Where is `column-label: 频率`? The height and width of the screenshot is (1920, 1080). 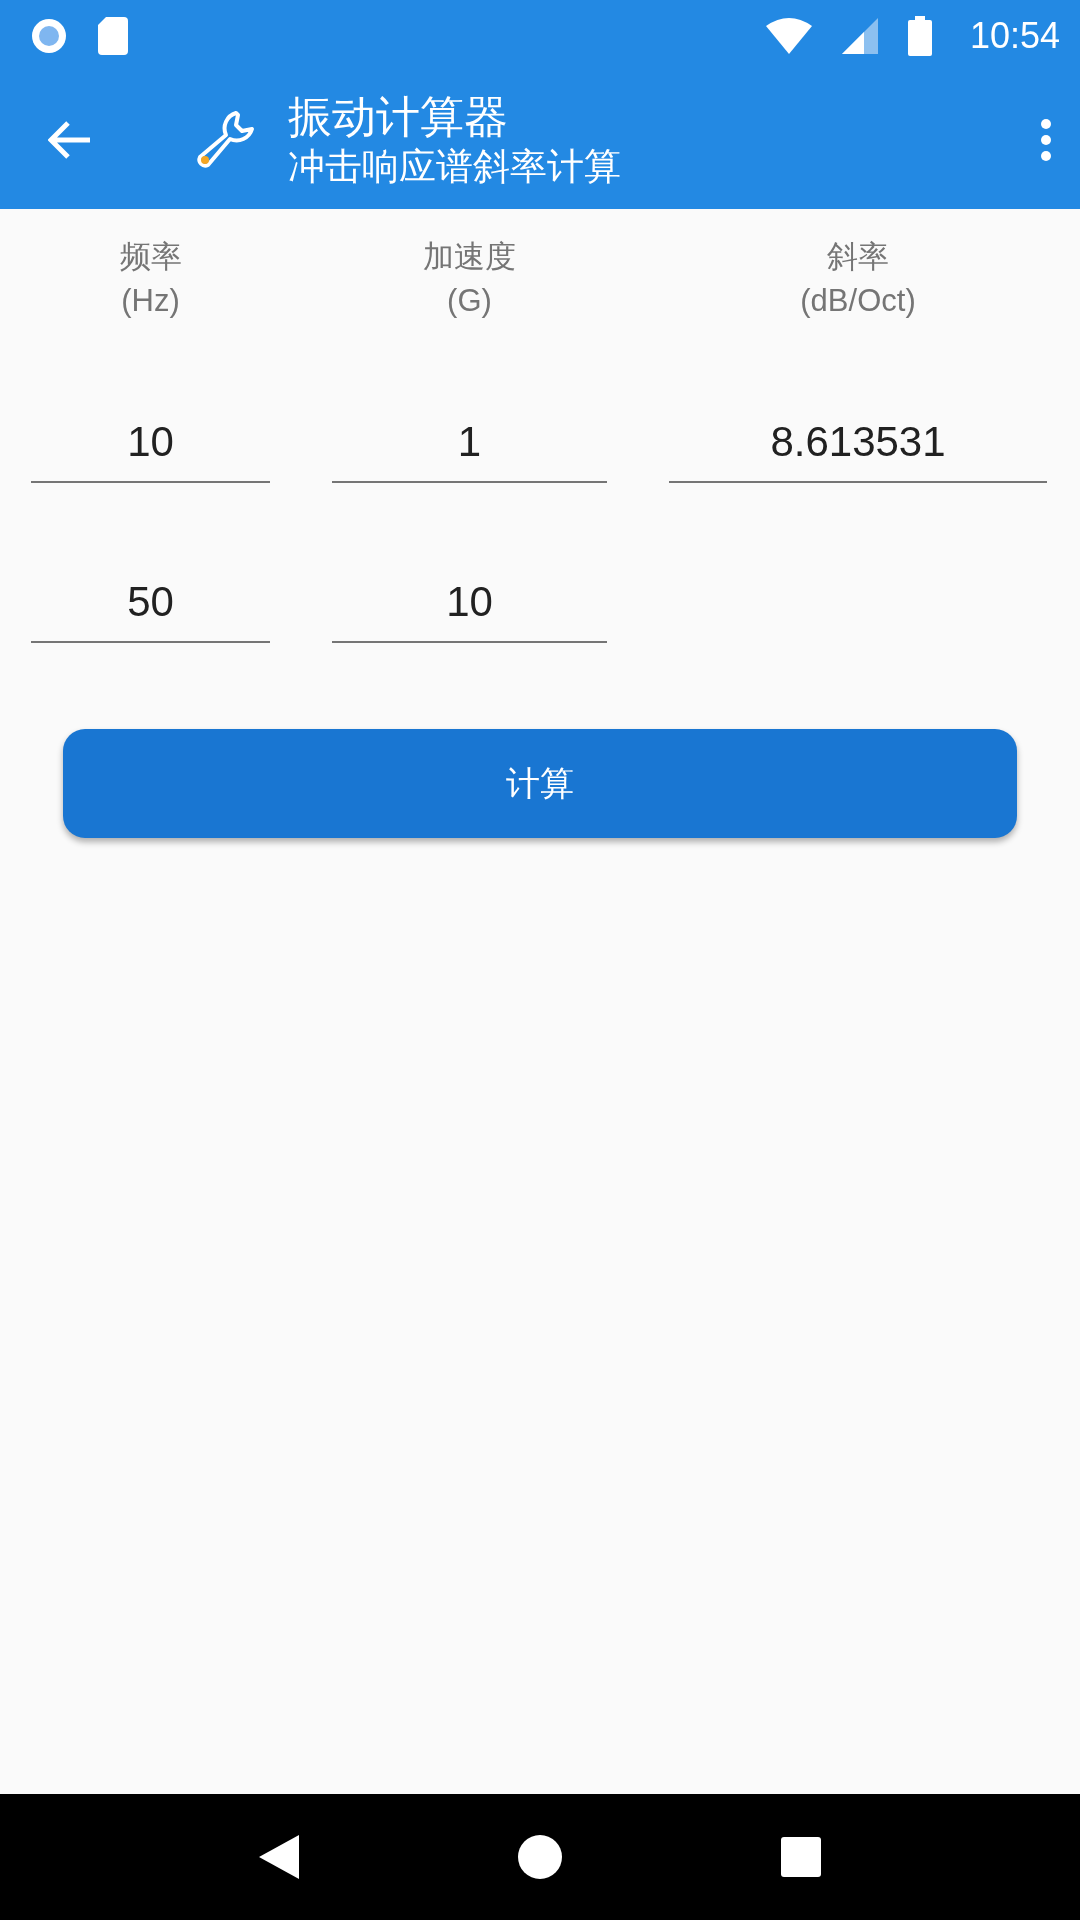 column-label: 频率 is located at coordinates (150, 257).